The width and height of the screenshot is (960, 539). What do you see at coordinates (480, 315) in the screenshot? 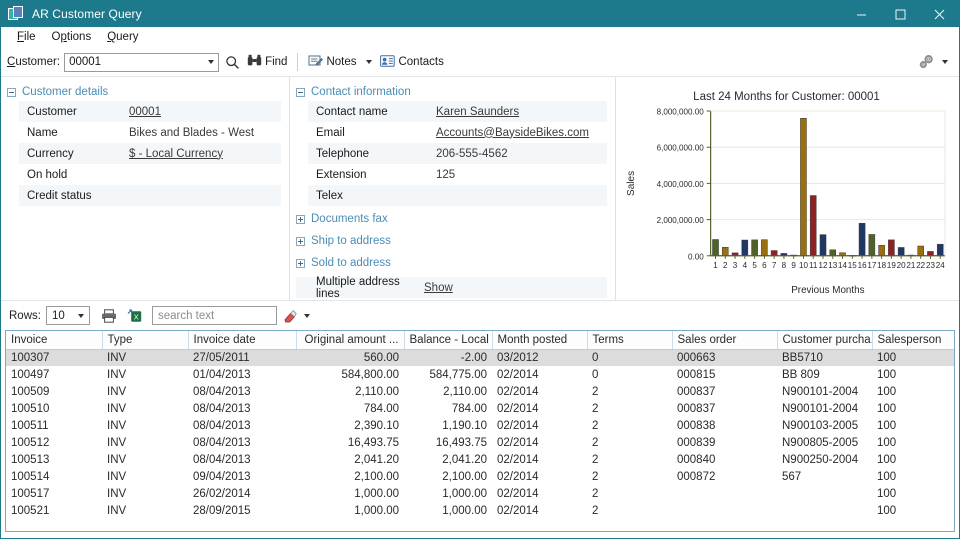
I see `grid-toolbar: Rows: 10 X` at bounding box center [480, 315].